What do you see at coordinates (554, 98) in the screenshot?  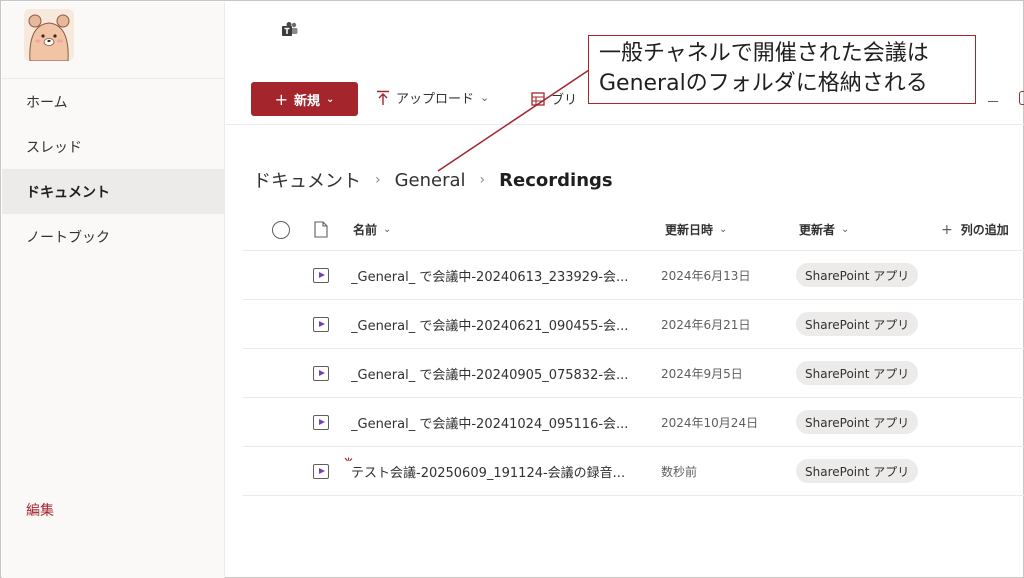 I see `partial-toolbar-button: ブリ` at bounding box center [554, 98].